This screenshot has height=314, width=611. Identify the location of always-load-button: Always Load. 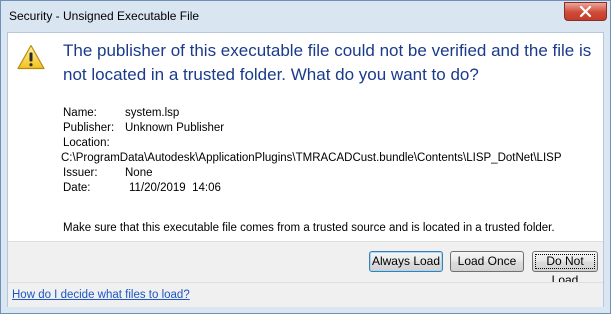
(406, 261).